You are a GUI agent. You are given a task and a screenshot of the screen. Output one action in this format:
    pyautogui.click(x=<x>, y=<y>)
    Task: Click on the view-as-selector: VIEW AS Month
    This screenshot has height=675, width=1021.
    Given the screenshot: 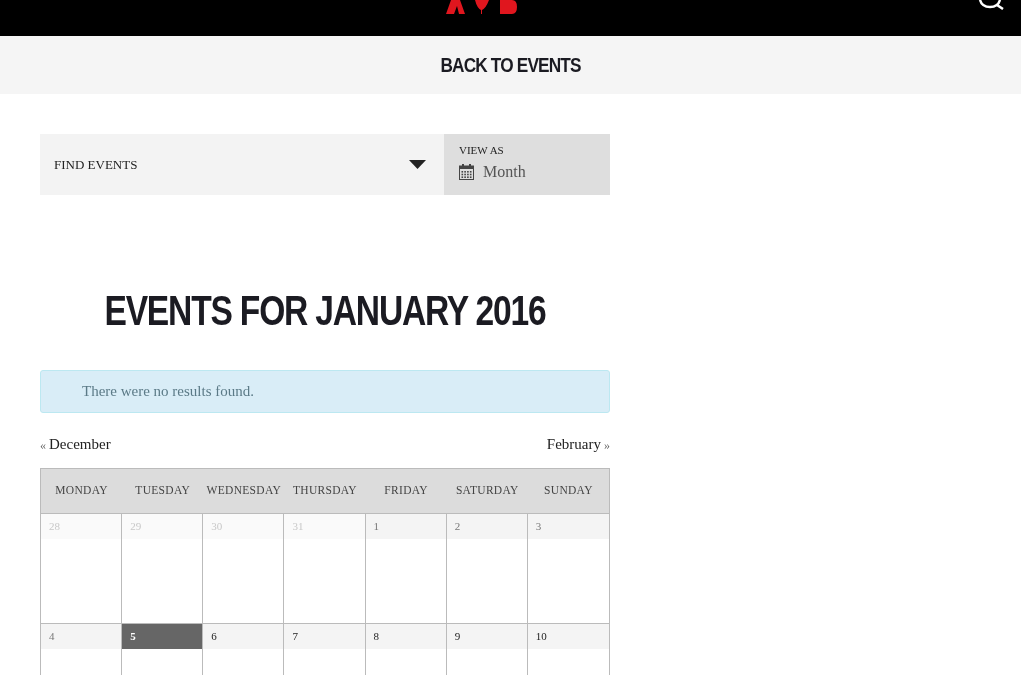 What is the action you would take?
    pyautogui.click(x=527, y=164)
    